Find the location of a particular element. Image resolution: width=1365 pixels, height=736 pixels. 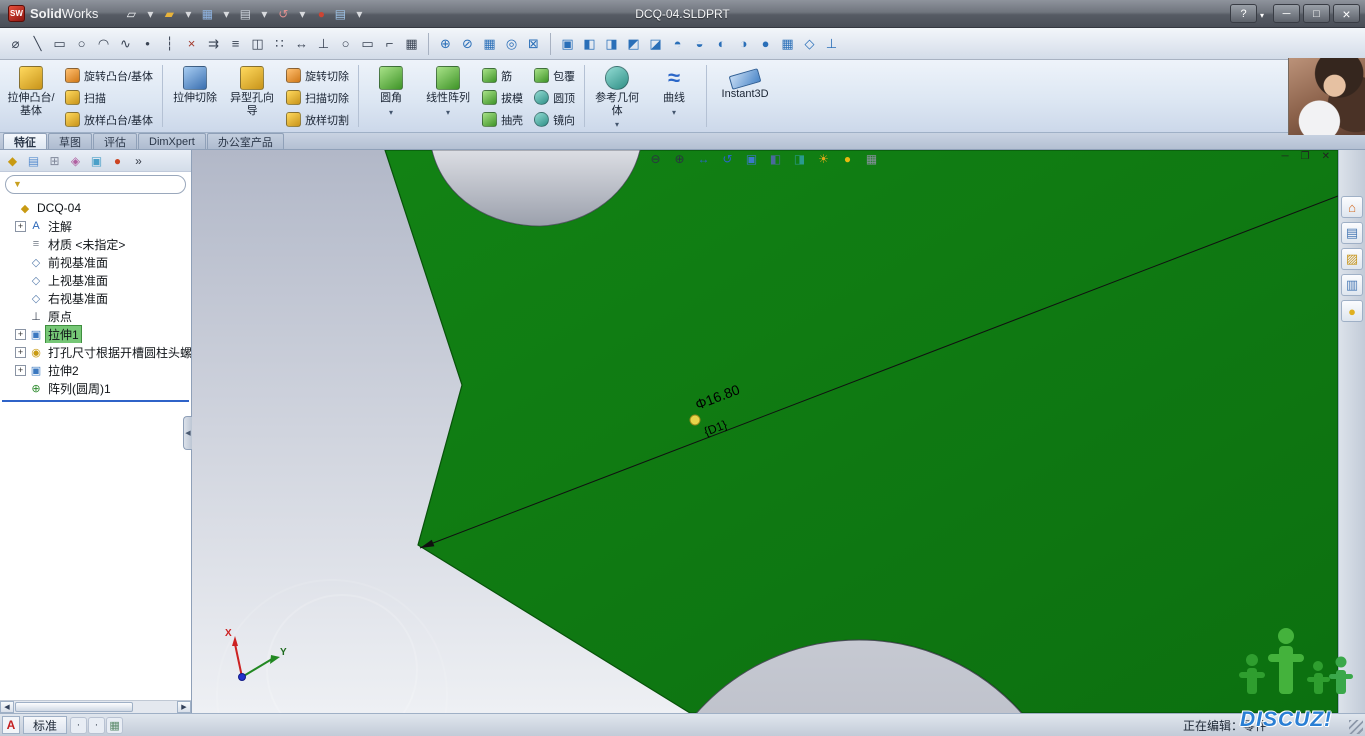

loft-cut-button: 放样切割 is located at coordinates (317, 119).